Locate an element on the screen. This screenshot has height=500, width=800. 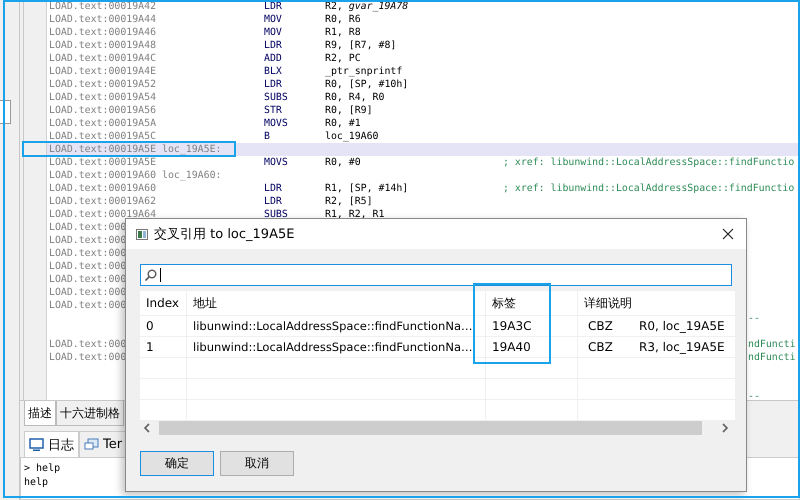
address-text: LOAD.text:00019A44 is located at coordinates (102, 19).